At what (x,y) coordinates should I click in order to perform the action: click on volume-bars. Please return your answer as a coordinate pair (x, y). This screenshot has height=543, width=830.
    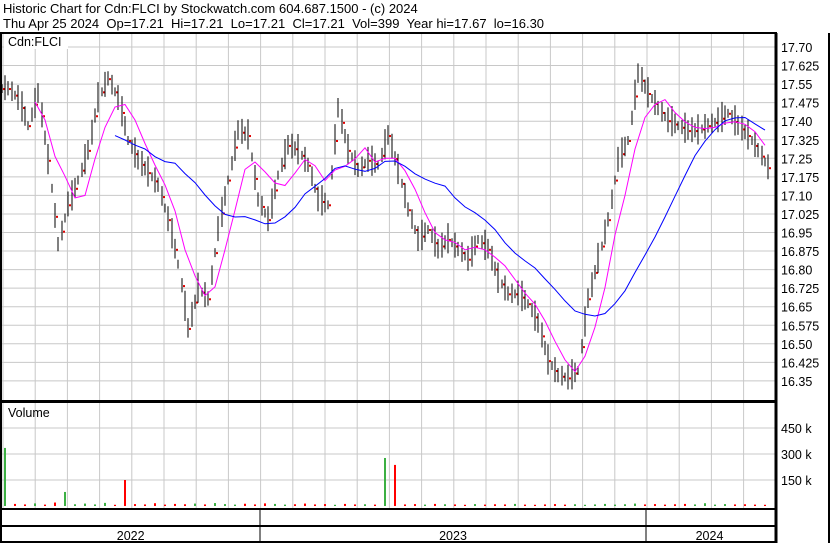
    Looking at the image, I should click on (385, 476).